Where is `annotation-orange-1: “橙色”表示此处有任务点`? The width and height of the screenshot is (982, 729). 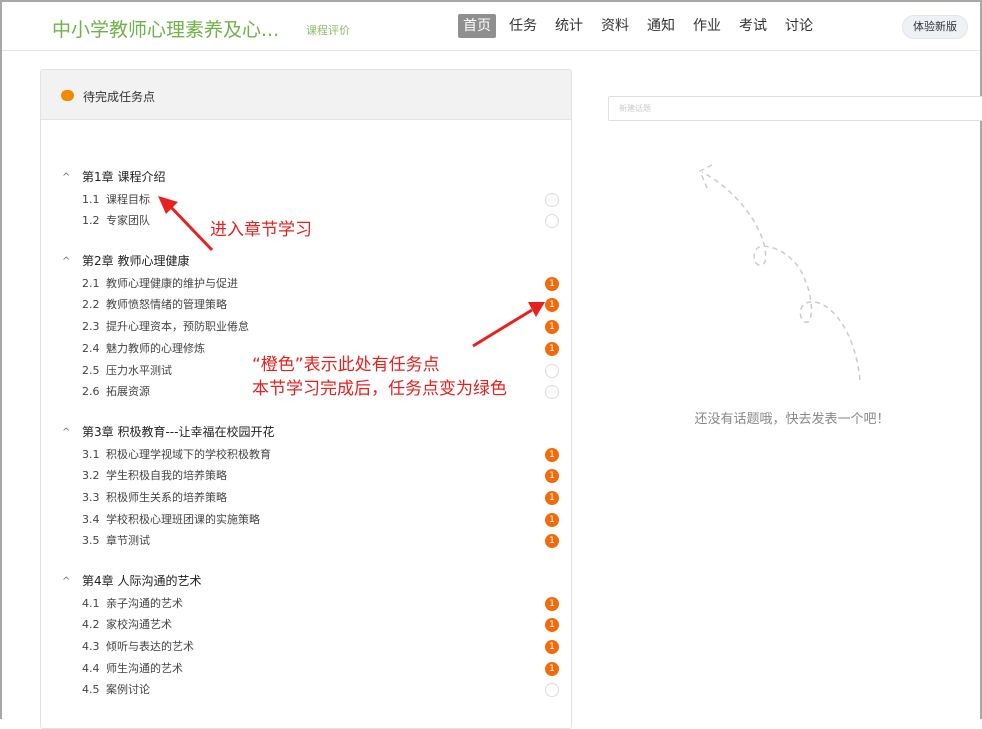 annotation-orange-1: “橙色”表示此处有任务点 is located at coordinates (346, 365).